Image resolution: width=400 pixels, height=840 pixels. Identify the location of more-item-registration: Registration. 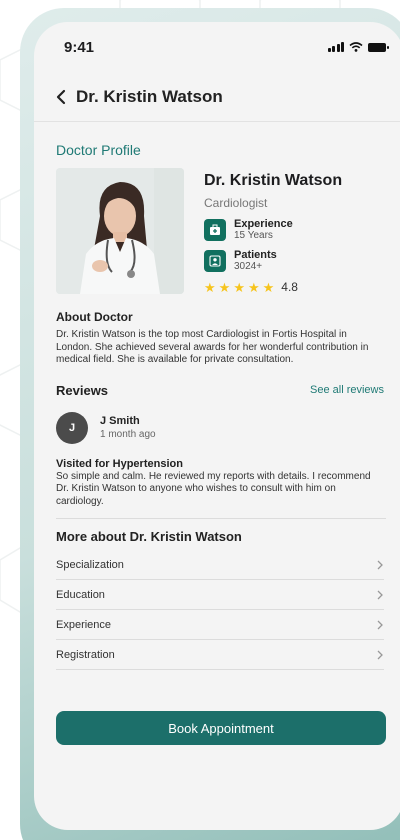
(220, 655).